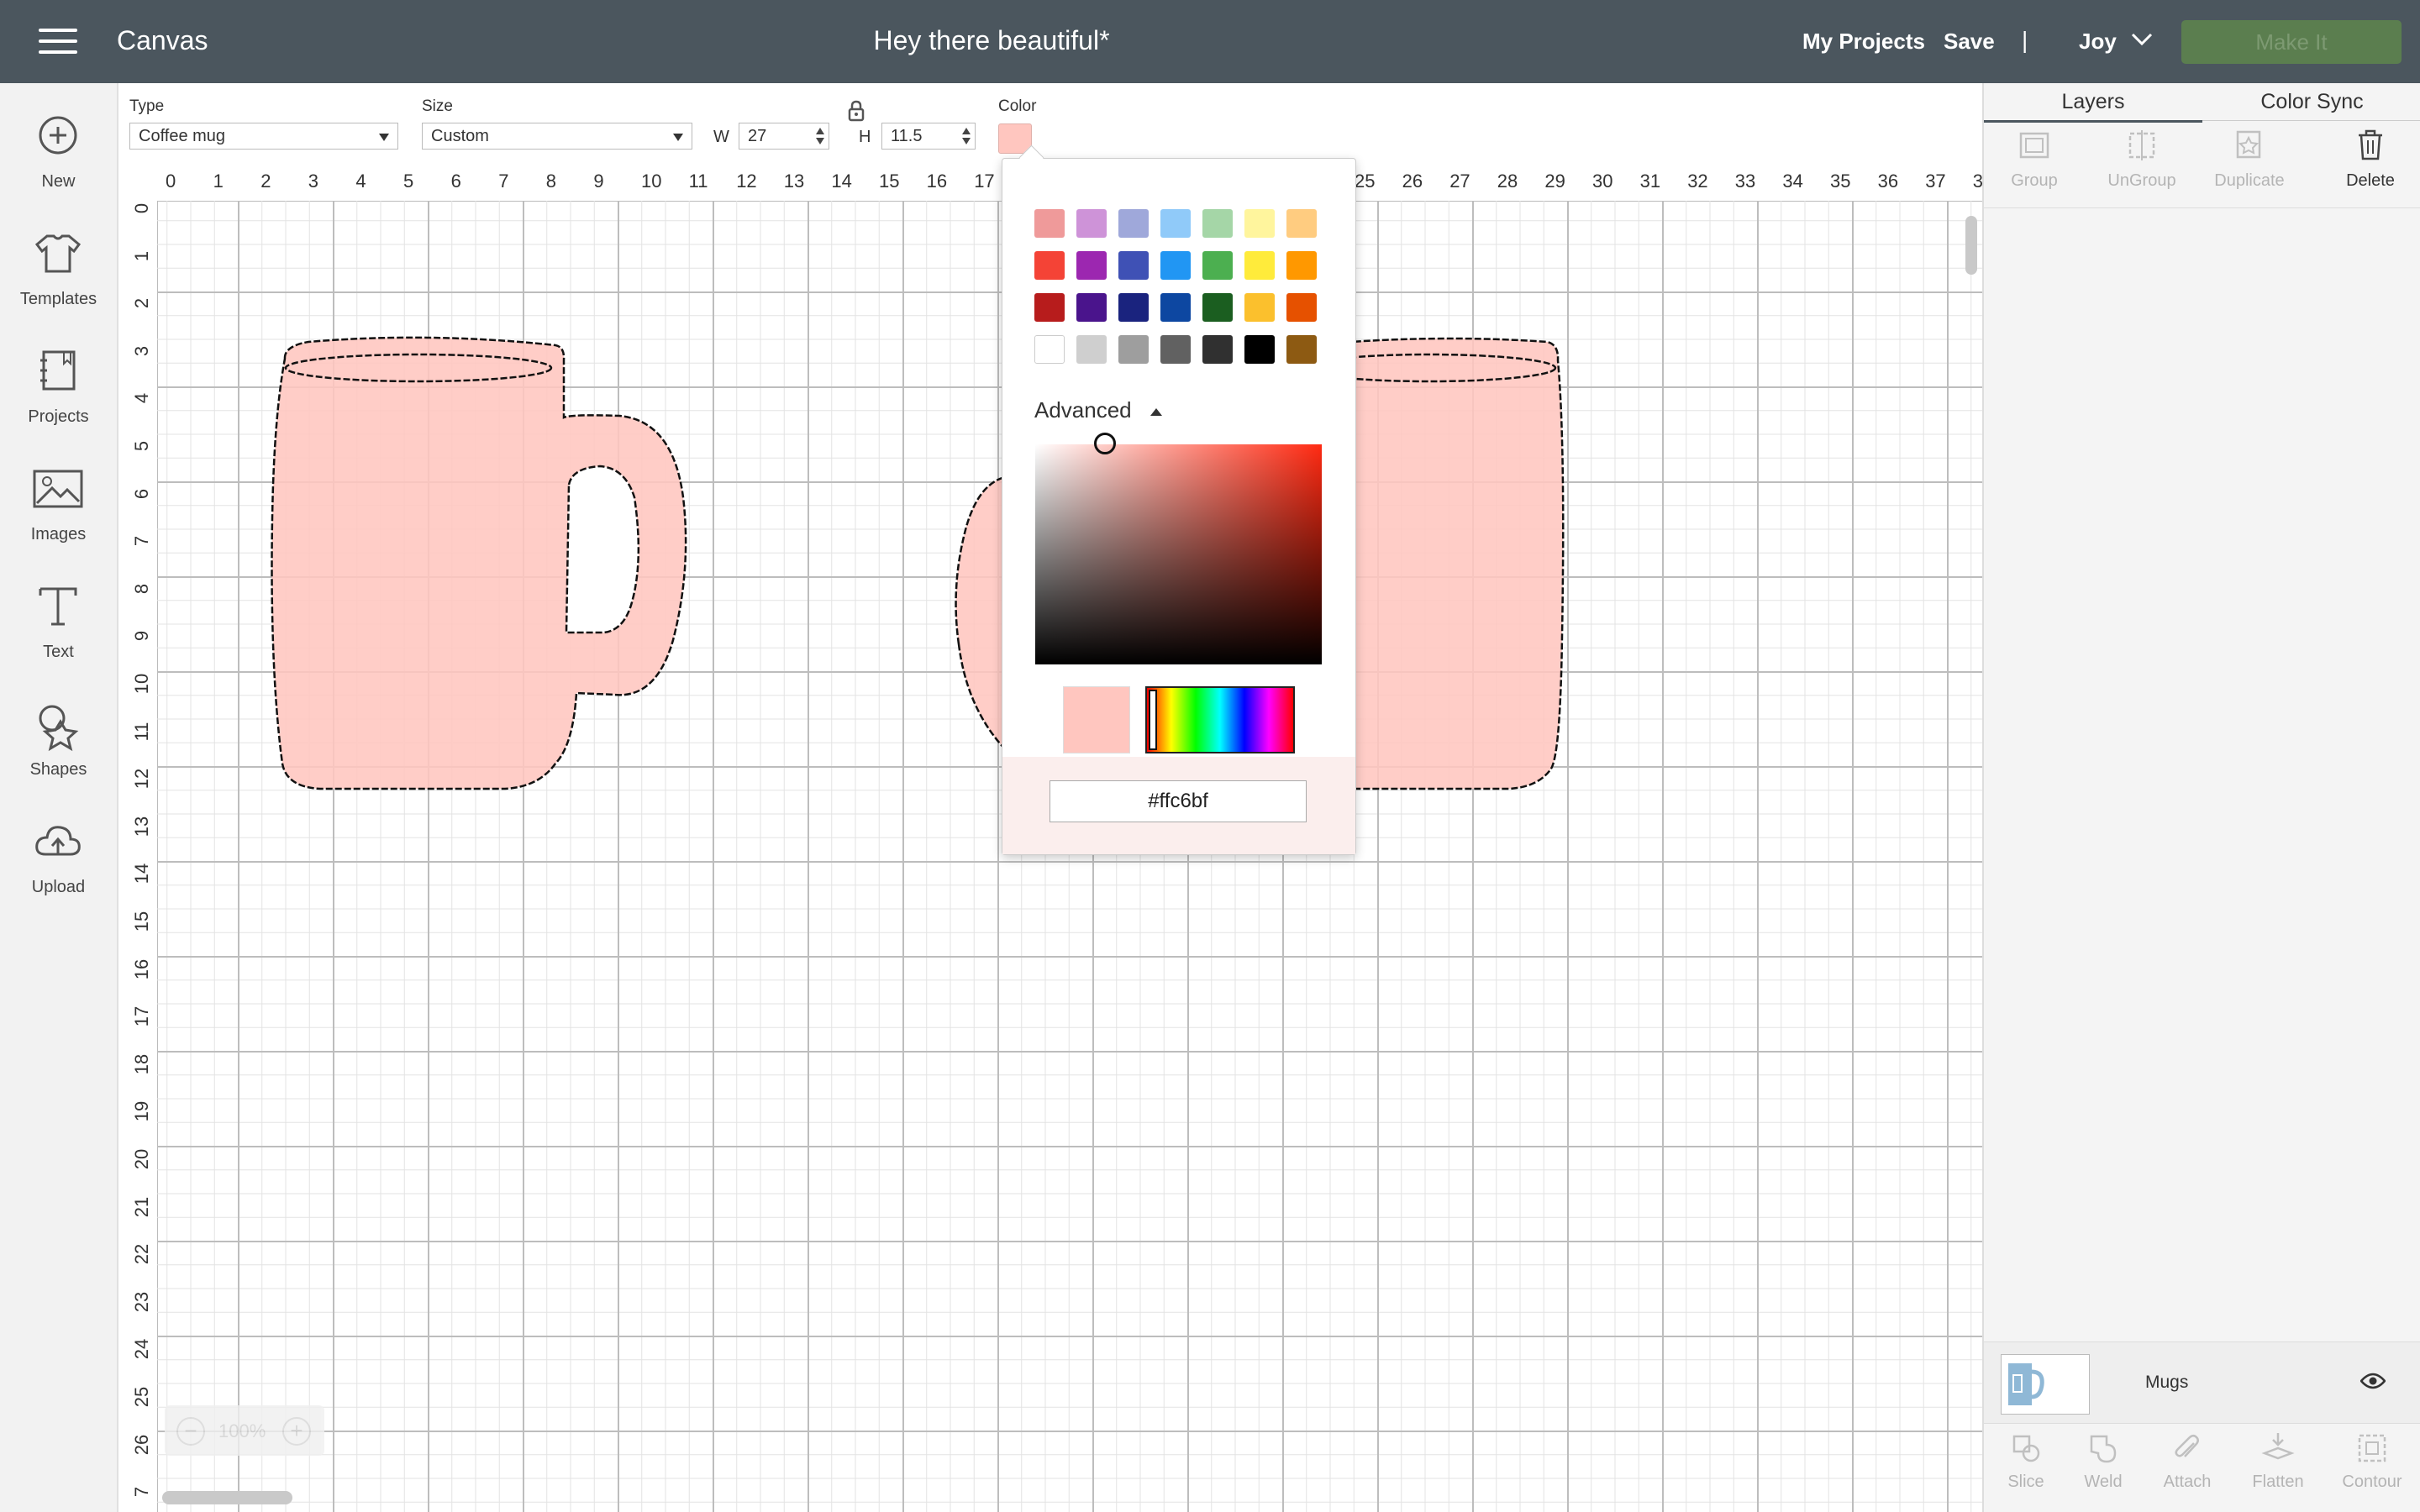 Image resolution: width=2420 pixels, height=1512 pixels. I want to click on type-label: Type, so click(147, 106).